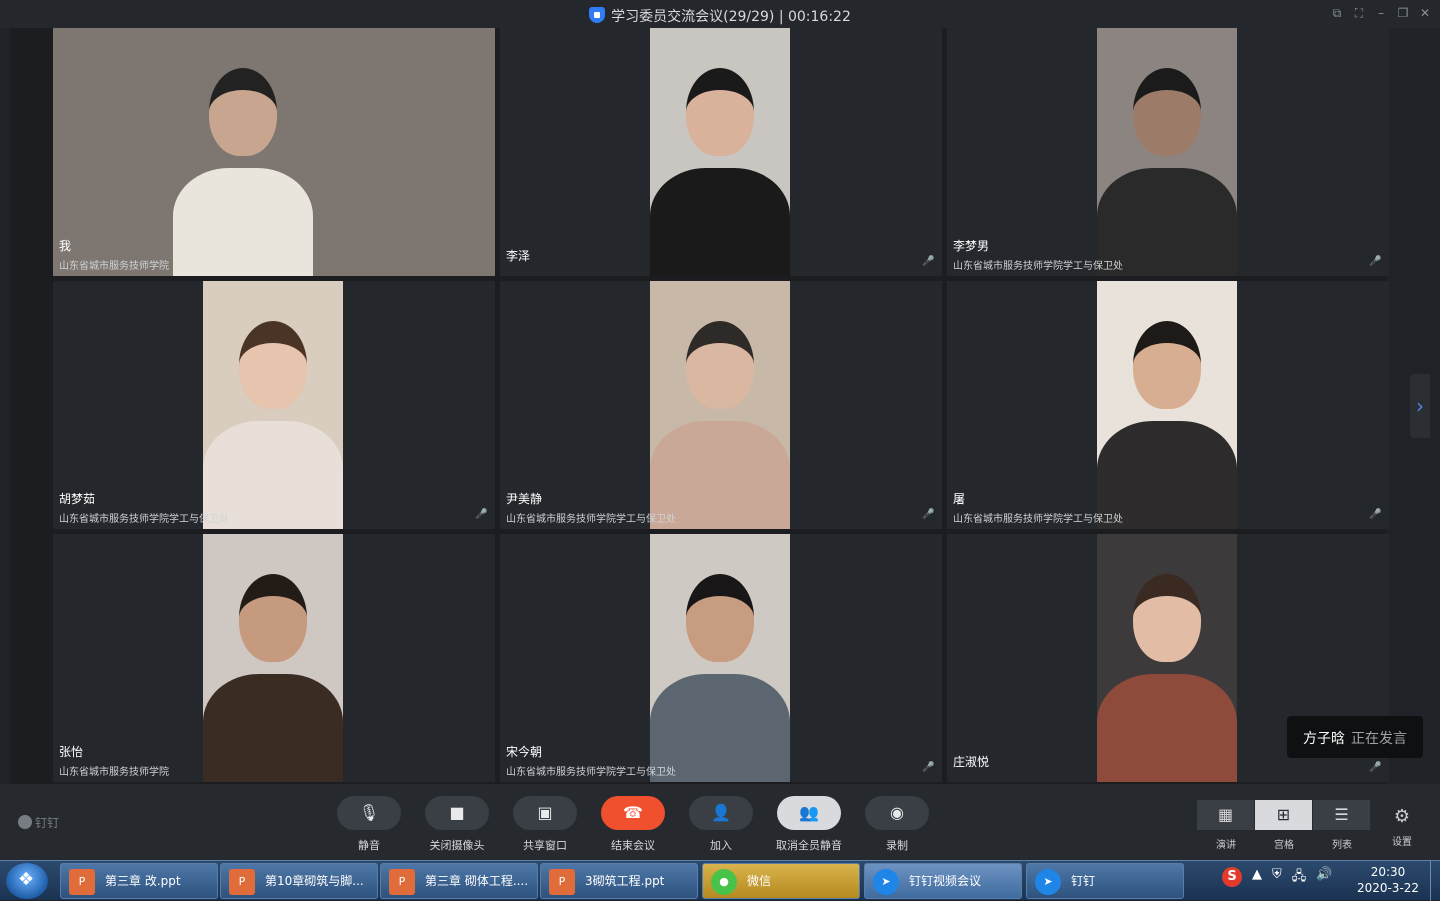 The width and height of the screenshot is (1440, 901). What do you see at coordinates (77, 498) in the screenshot?
I see `participant-name: 胡梦茹` at bounding box center [77, 498].